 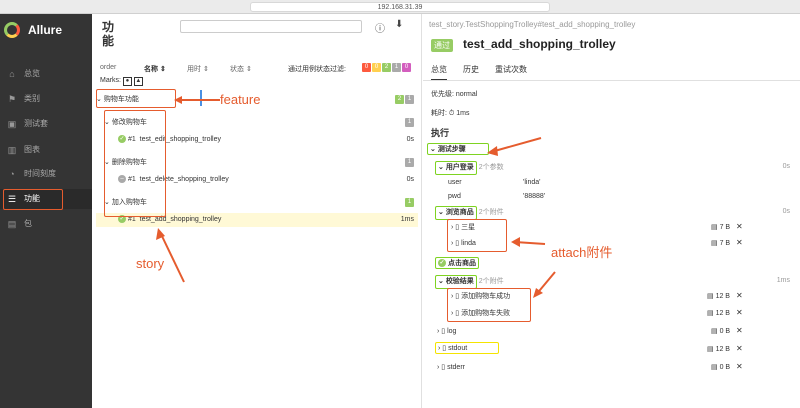 What do you see at coordinates (439, 72) in the screenshot?
I see `tab-overview: 总览` at bounding box center [439, 72].